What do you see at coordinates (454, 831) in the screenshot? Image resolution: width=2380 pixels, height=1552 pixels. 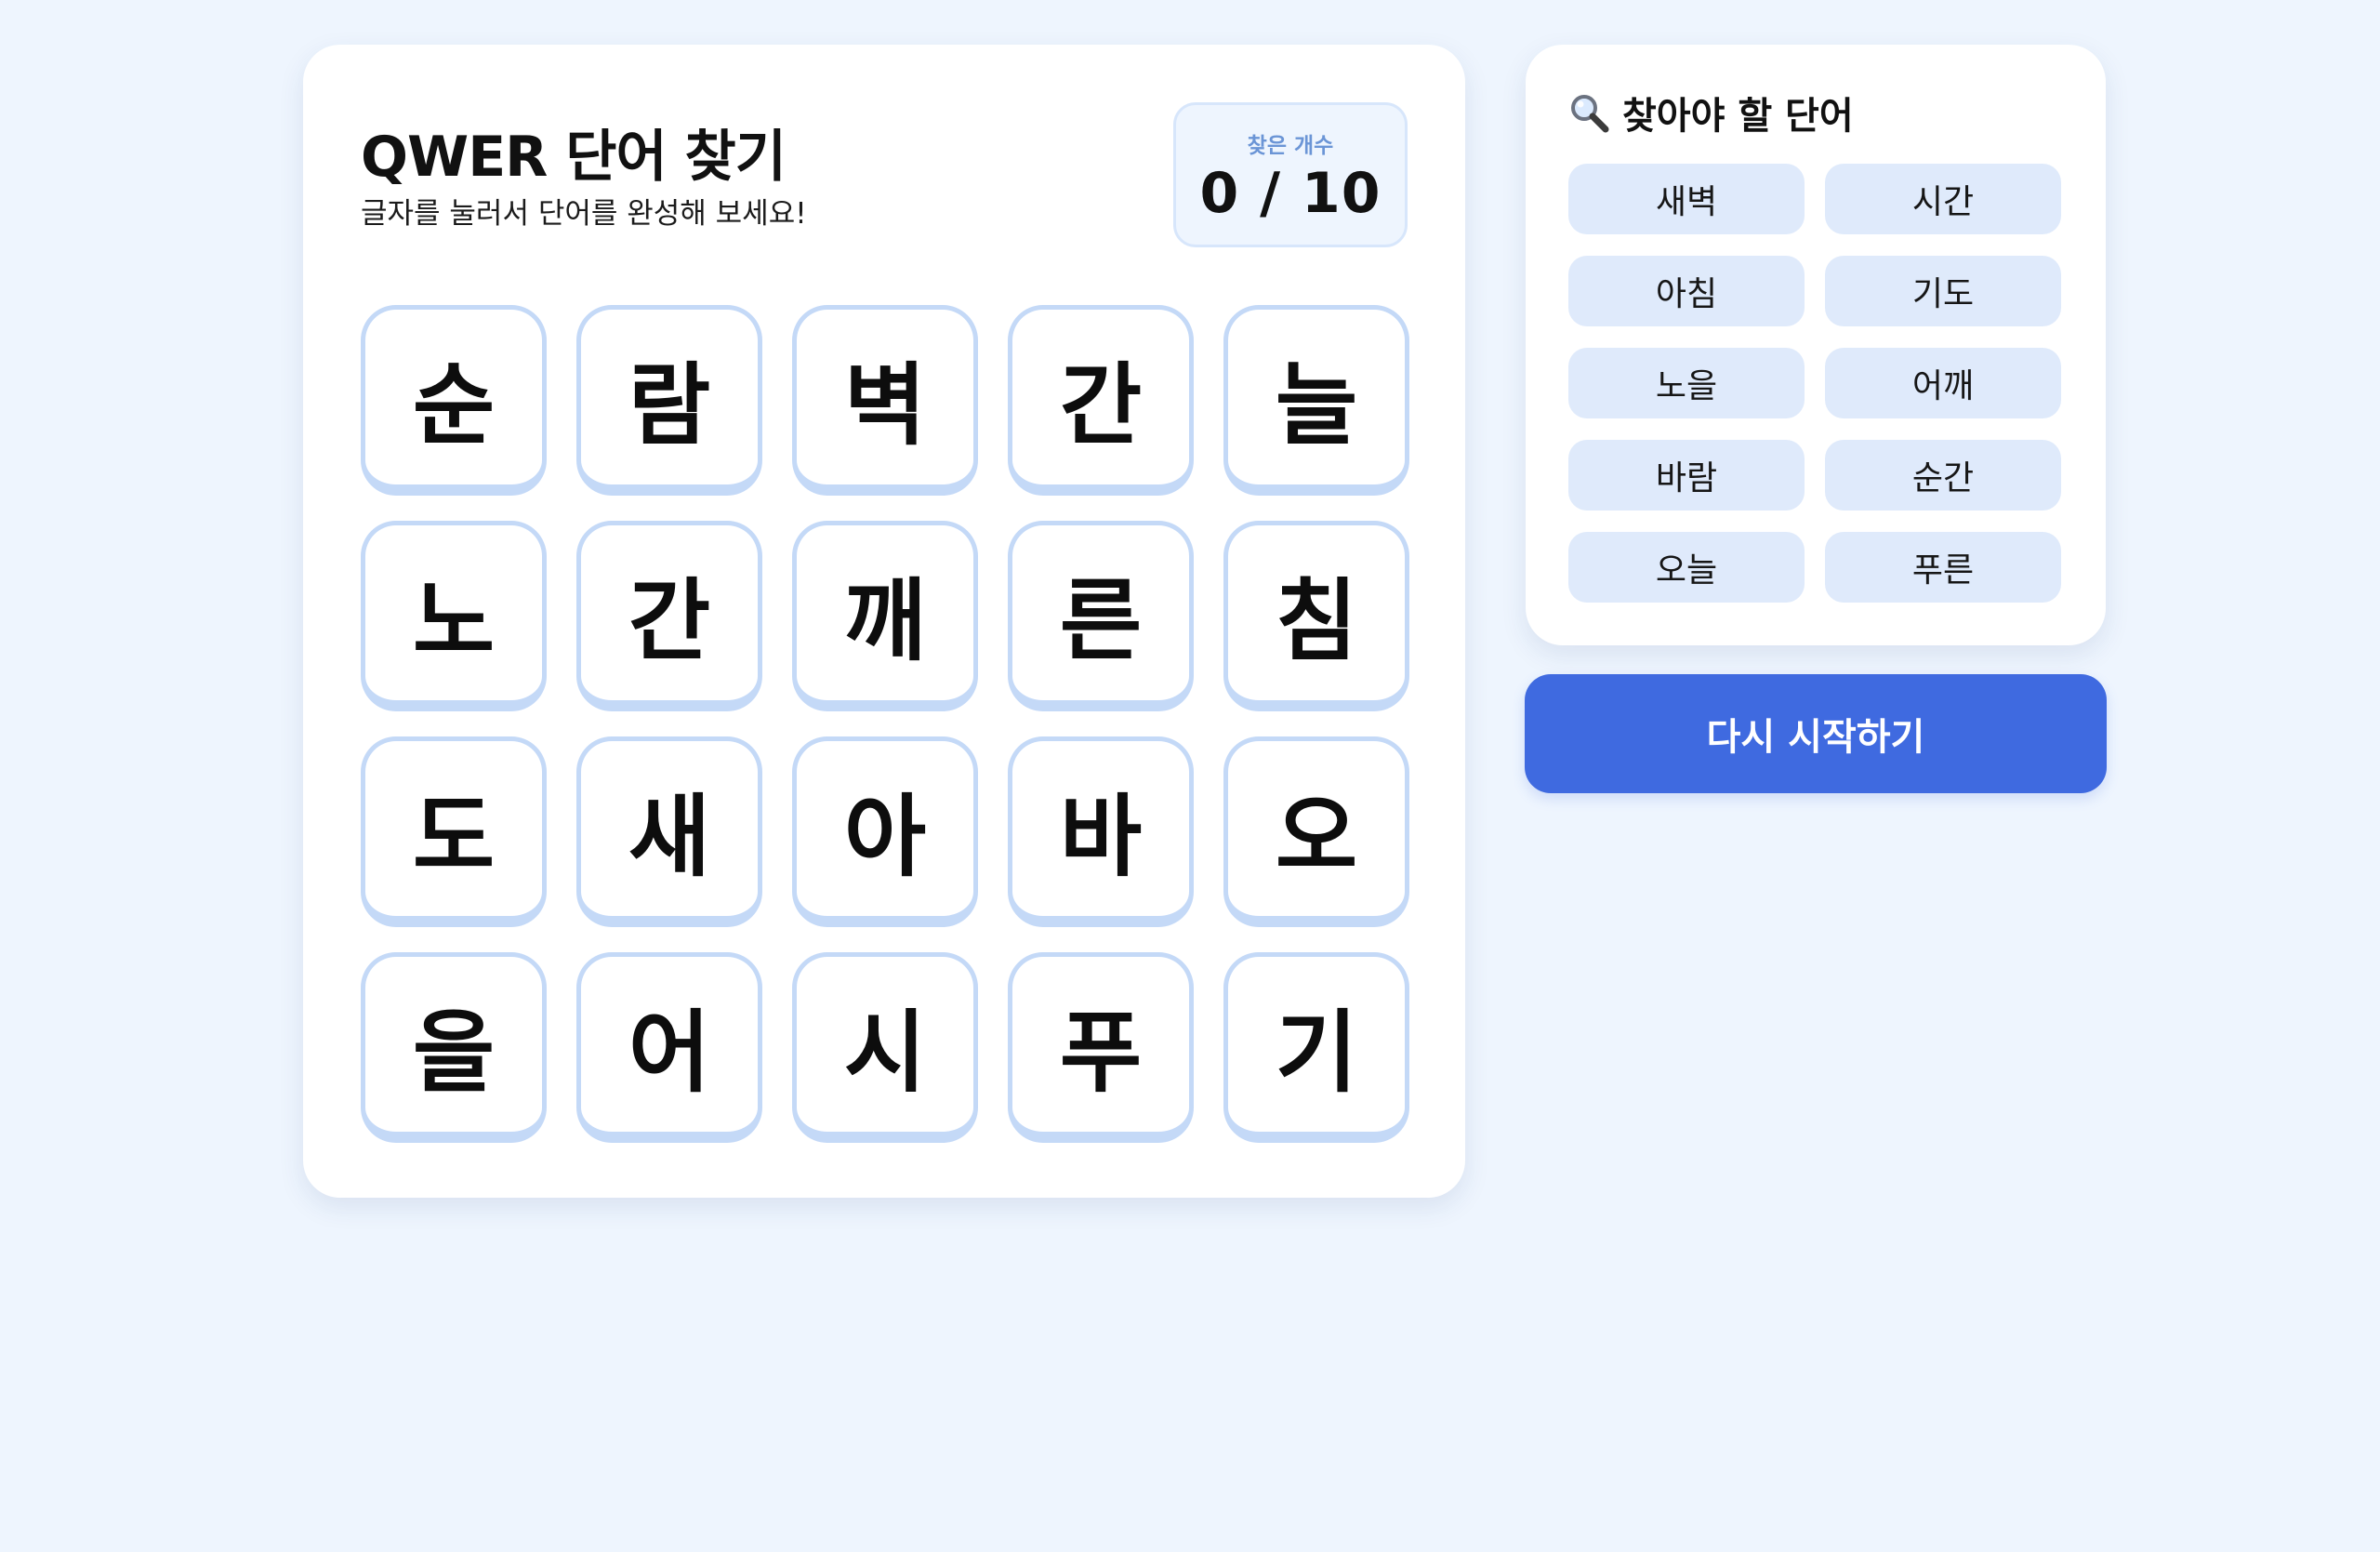 I see `letter-tile: 도` at bounding box center [454, 831].